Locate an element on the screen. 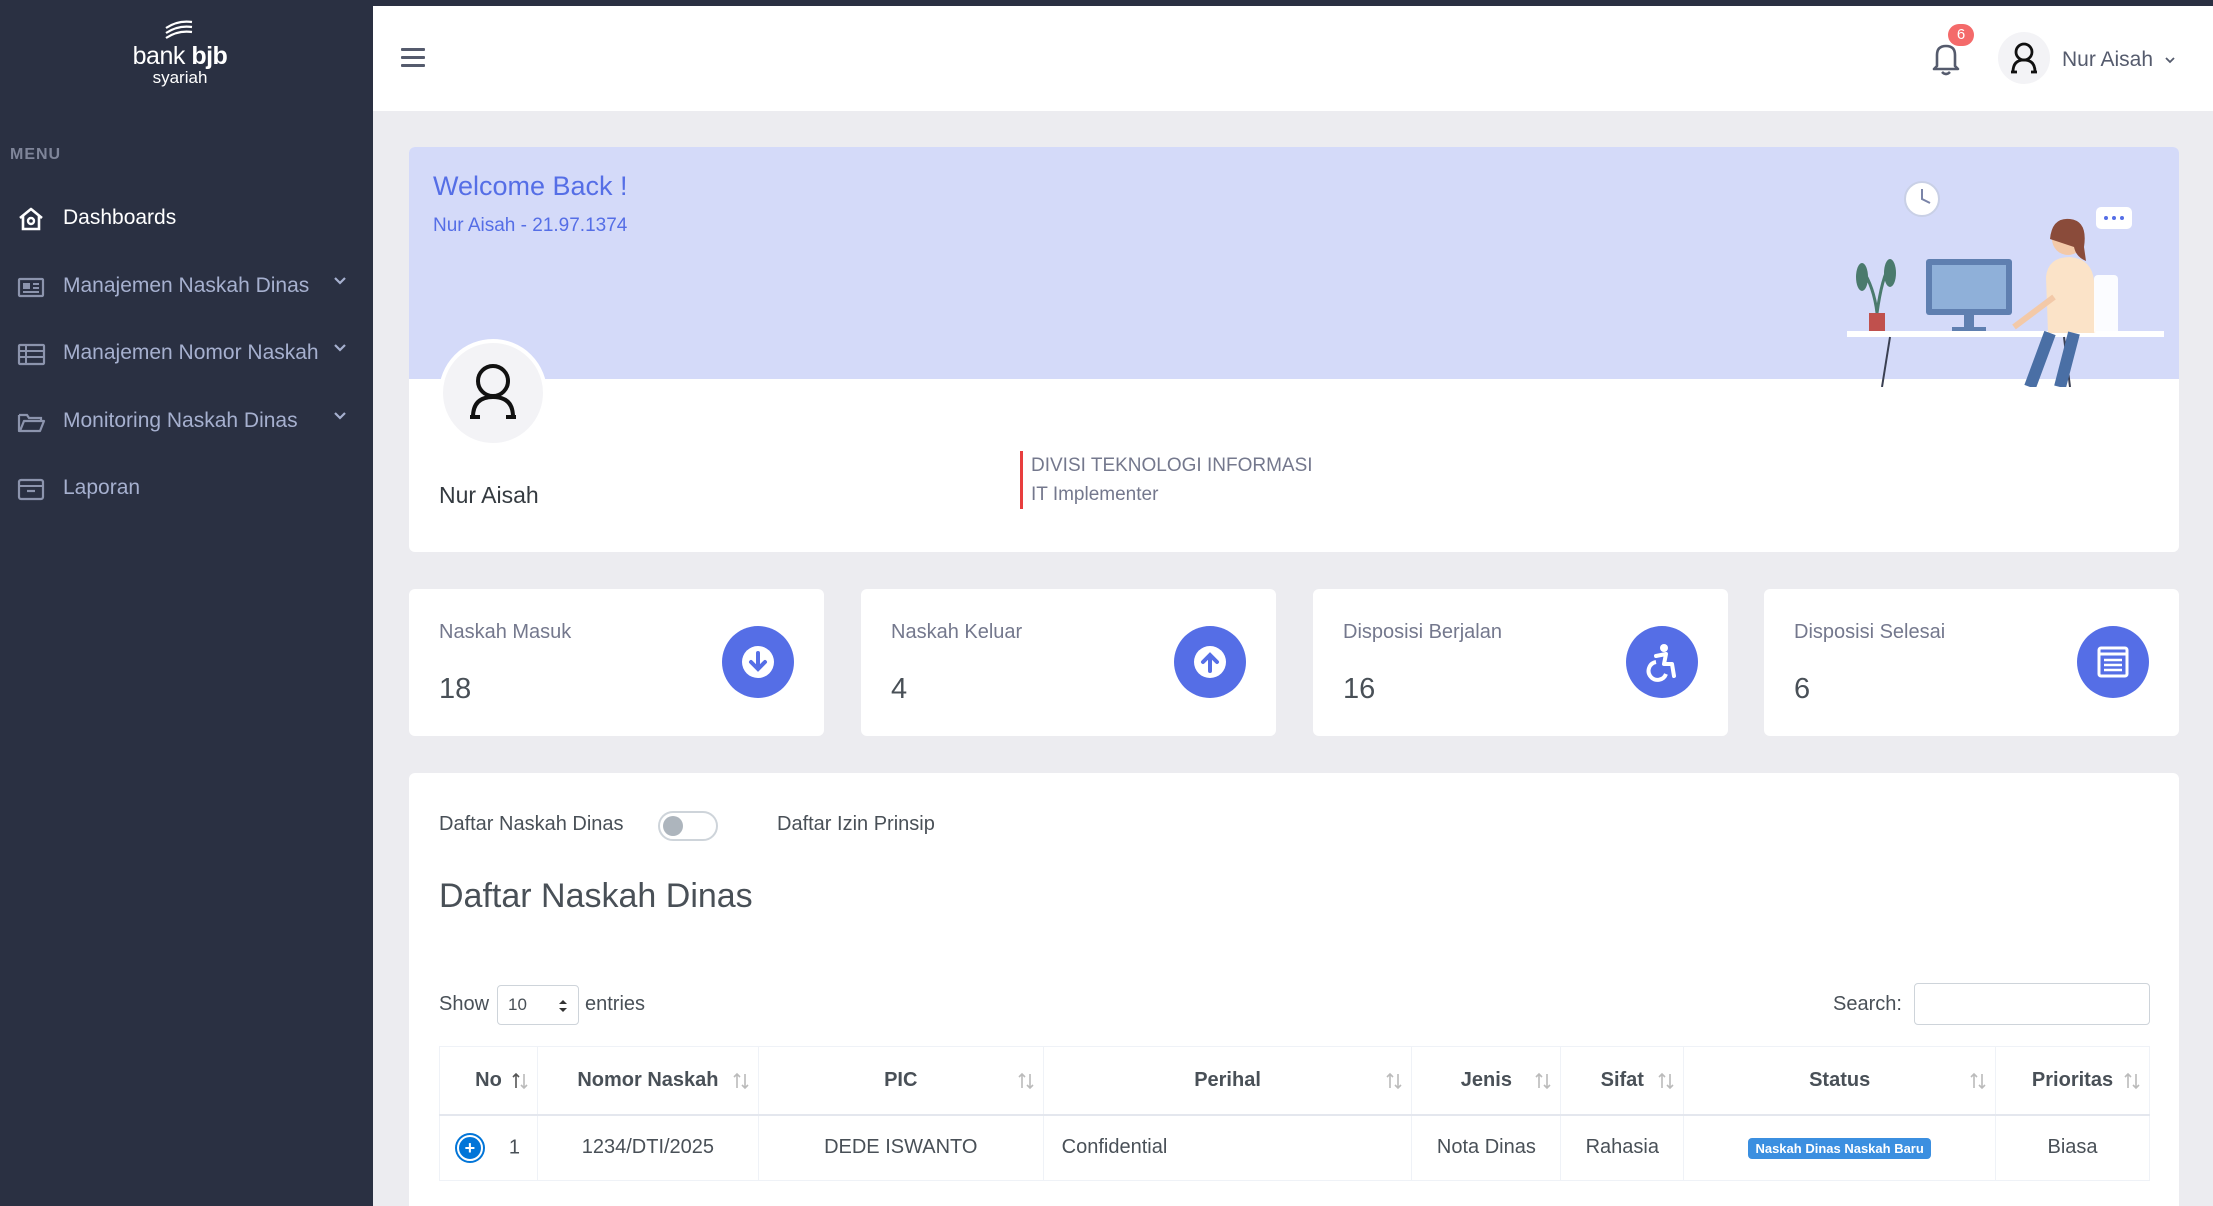 The image size is (2213, 1206). column-header-status: Status is located at coordinates (1840, 1081).